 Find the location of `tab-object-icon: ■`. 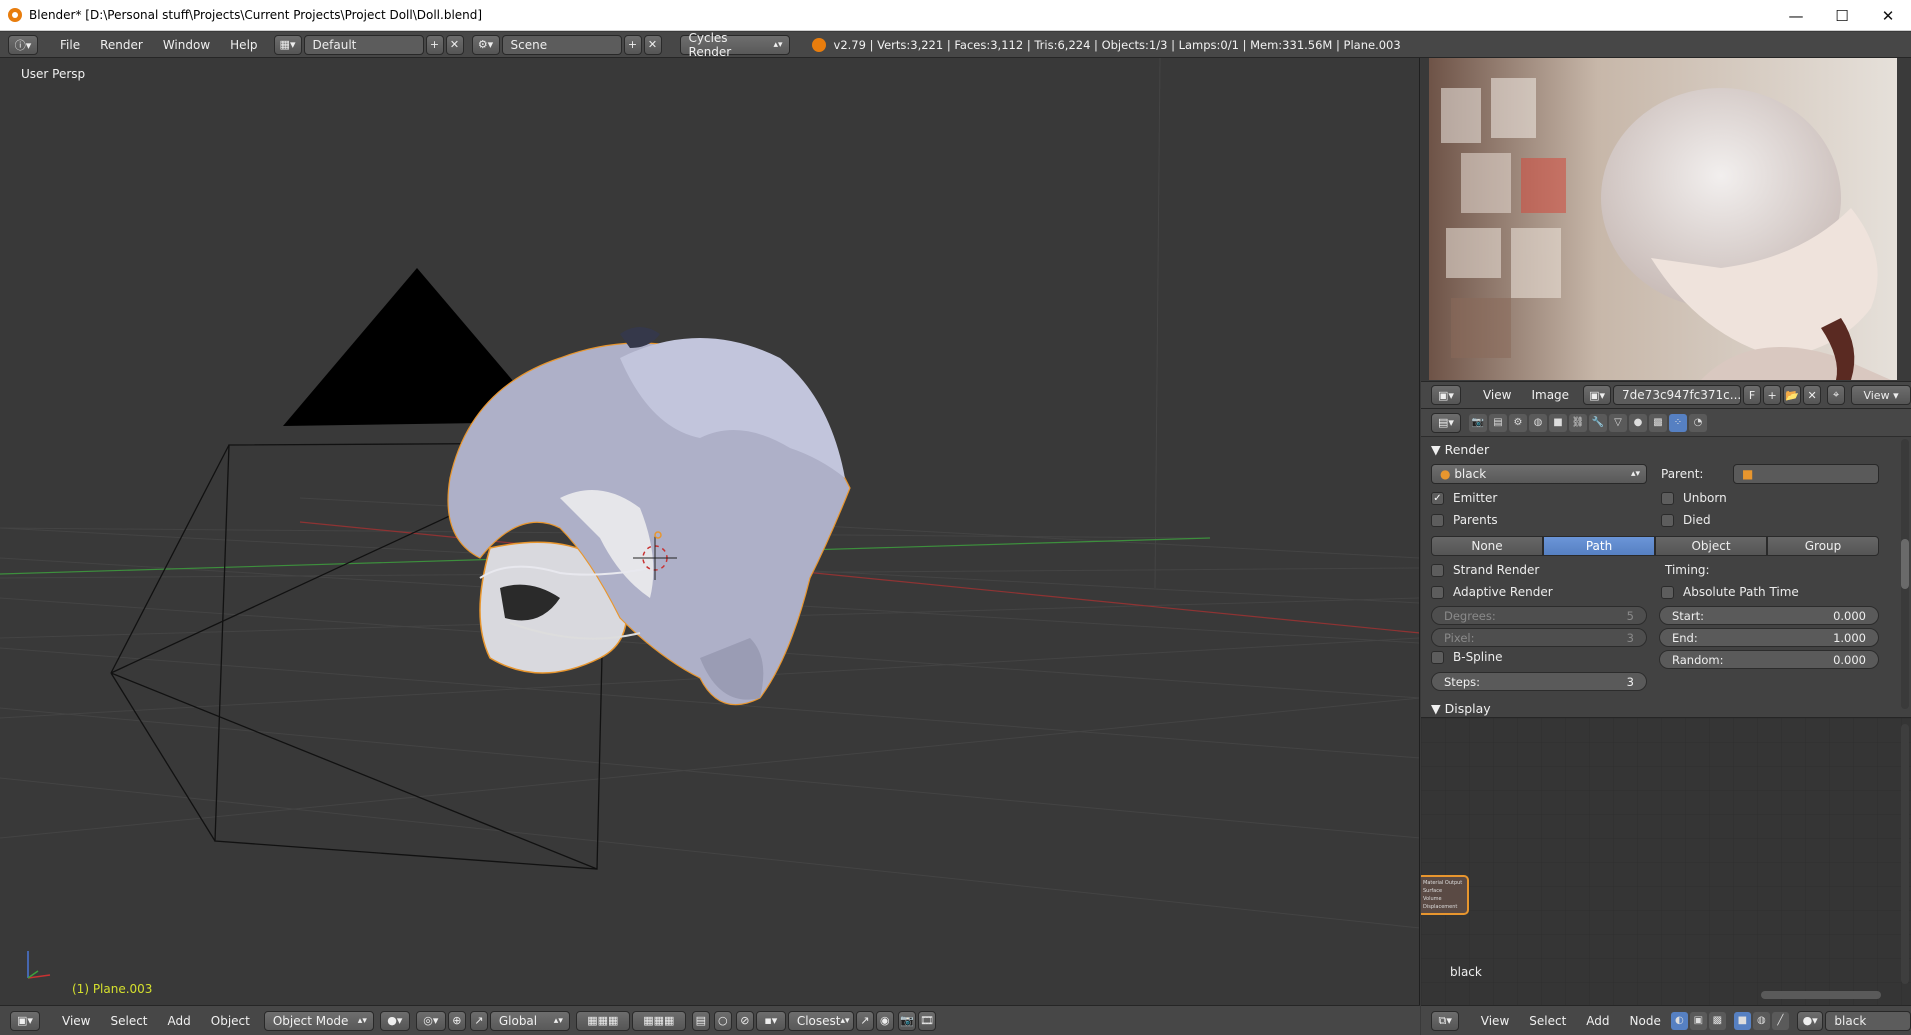

tab-object-icon: ■ is located at coordinates (1558, 422).